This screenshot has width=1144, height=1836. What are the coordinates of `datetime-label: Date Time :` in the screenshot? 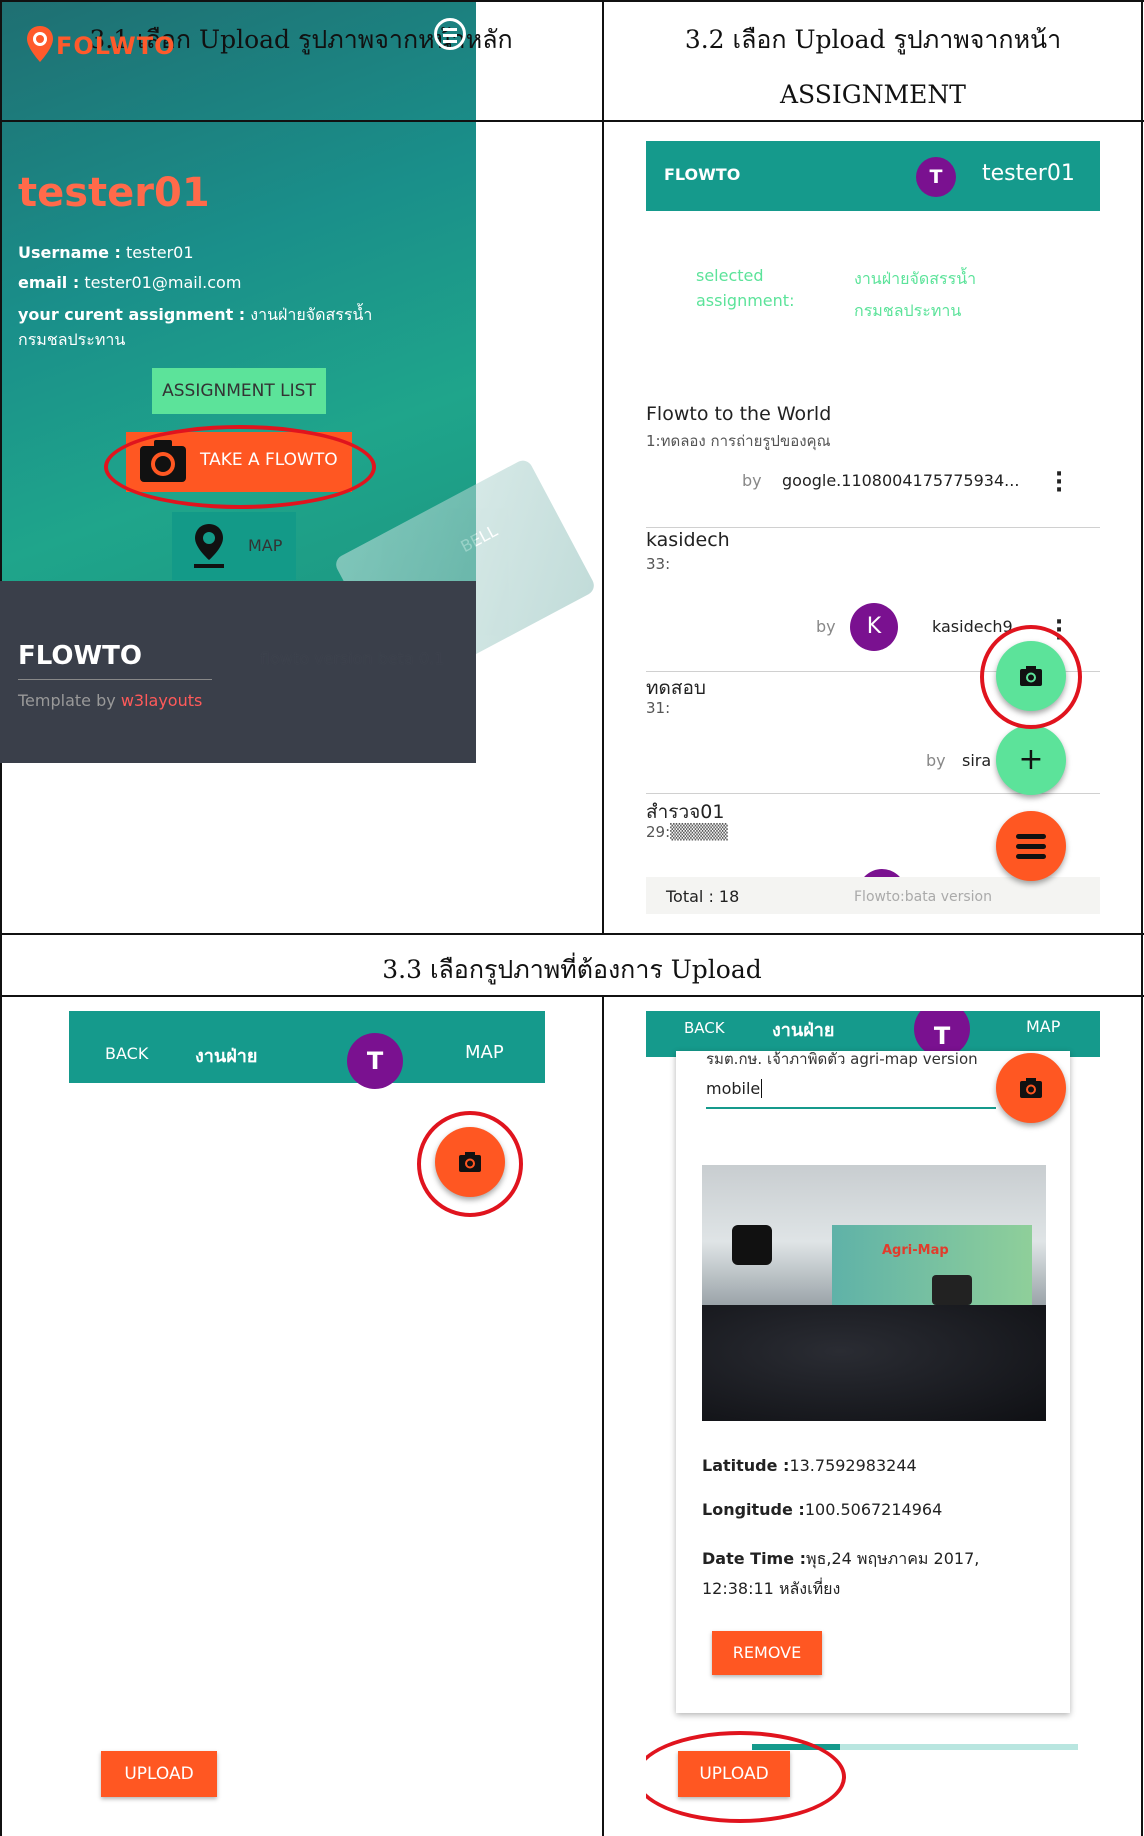 It's located at (754, 1558).